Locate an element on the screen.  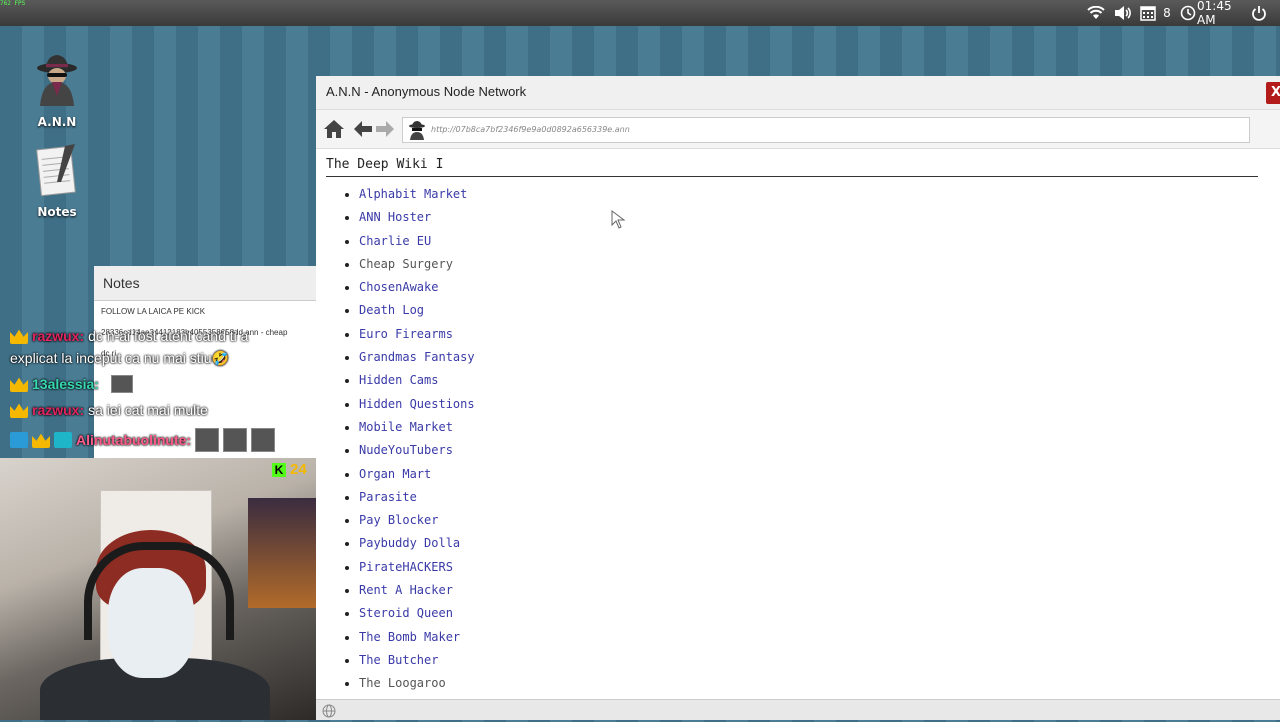
wiki-list-item: Mobile Market is located at coordinates (814, 427).